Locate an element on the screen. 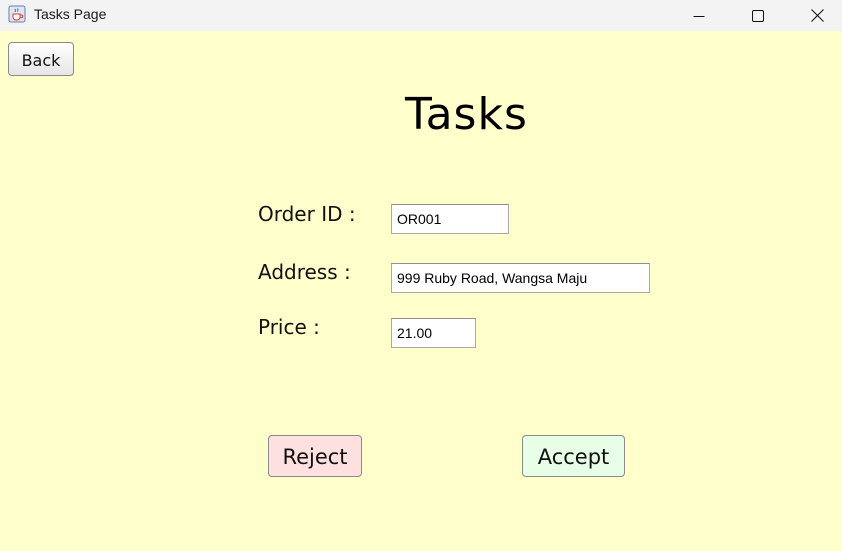 The height and width of the screenshot is (551, 842). close-icon is located at coordinates (817, 15).